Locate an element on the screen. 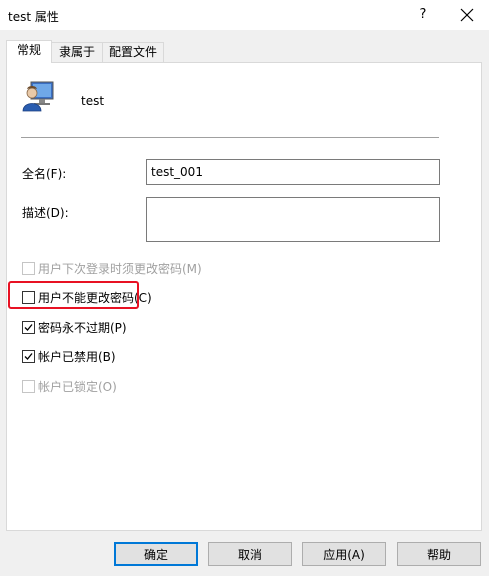 The height and width of the screenshot is (576, 489). tab-profile: 配置文件 is located at coordinates (133, 52).